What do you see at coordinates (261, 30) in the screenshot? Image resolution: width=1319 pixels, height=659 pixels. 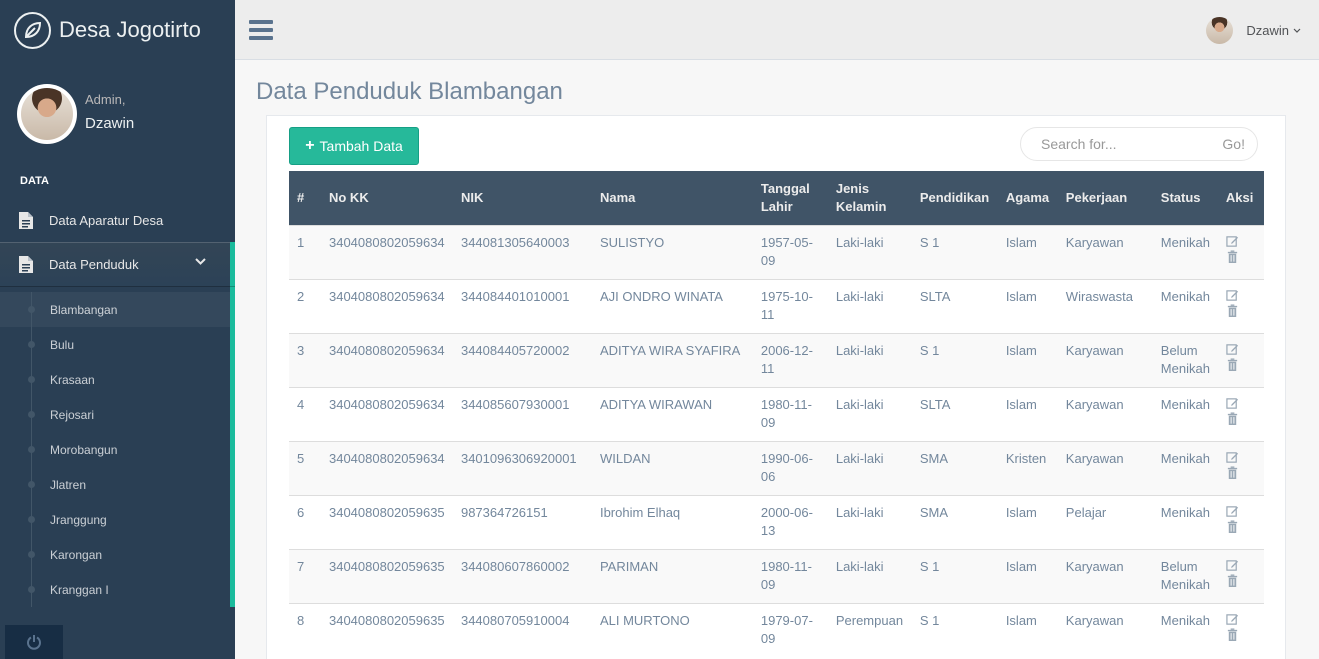 I see `menu-toggle-icon` at bounding box center [261, 30].